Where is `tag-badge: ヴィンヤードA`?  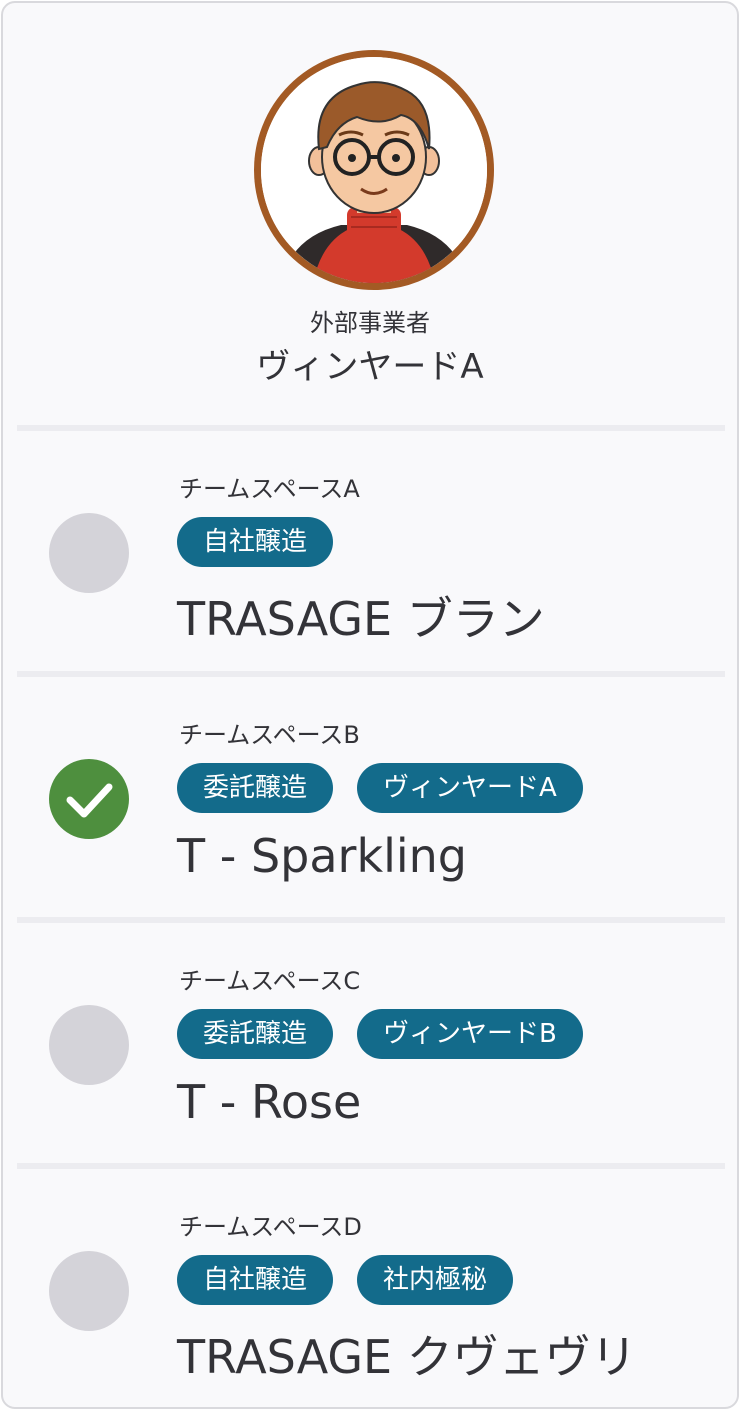
tag-badge: ヴィンヤードA is located at coordinates (470, 788).